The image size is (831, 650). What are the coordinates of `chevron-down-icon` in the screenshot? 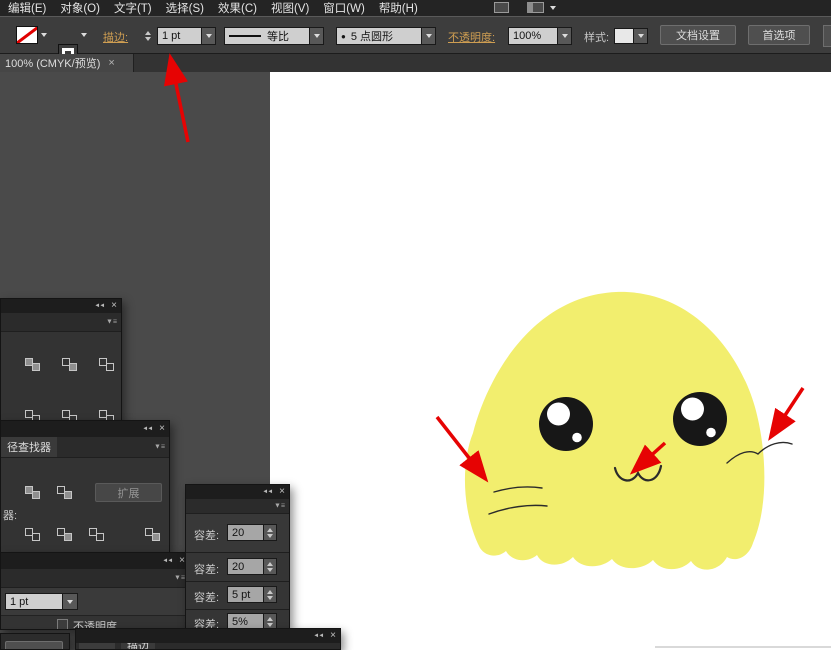 It's located at (553, 8).